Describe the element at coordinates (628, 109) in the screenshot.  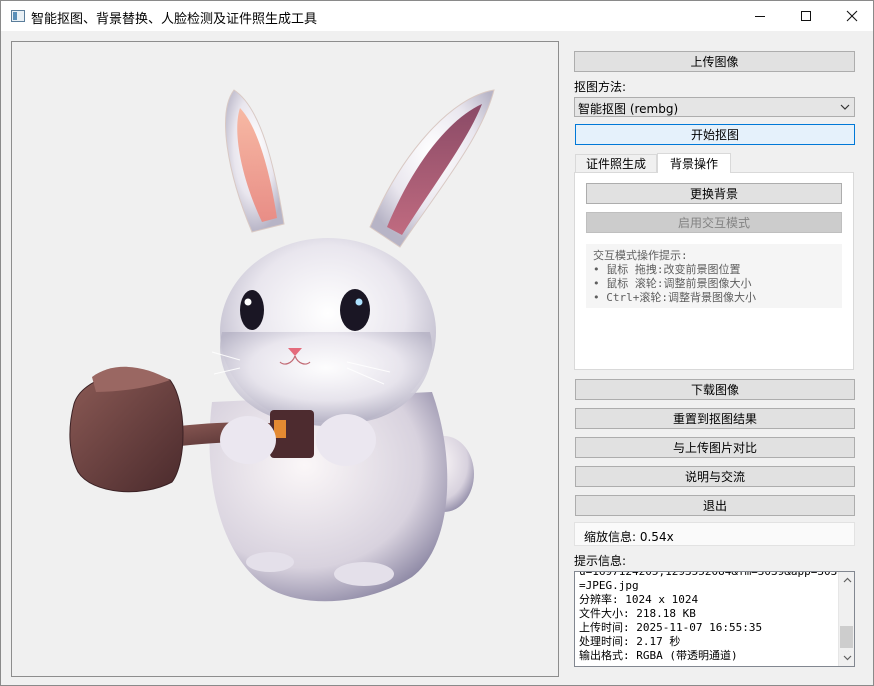
I see `matting-method-value: 智能抠图 (rembg)` at that location.